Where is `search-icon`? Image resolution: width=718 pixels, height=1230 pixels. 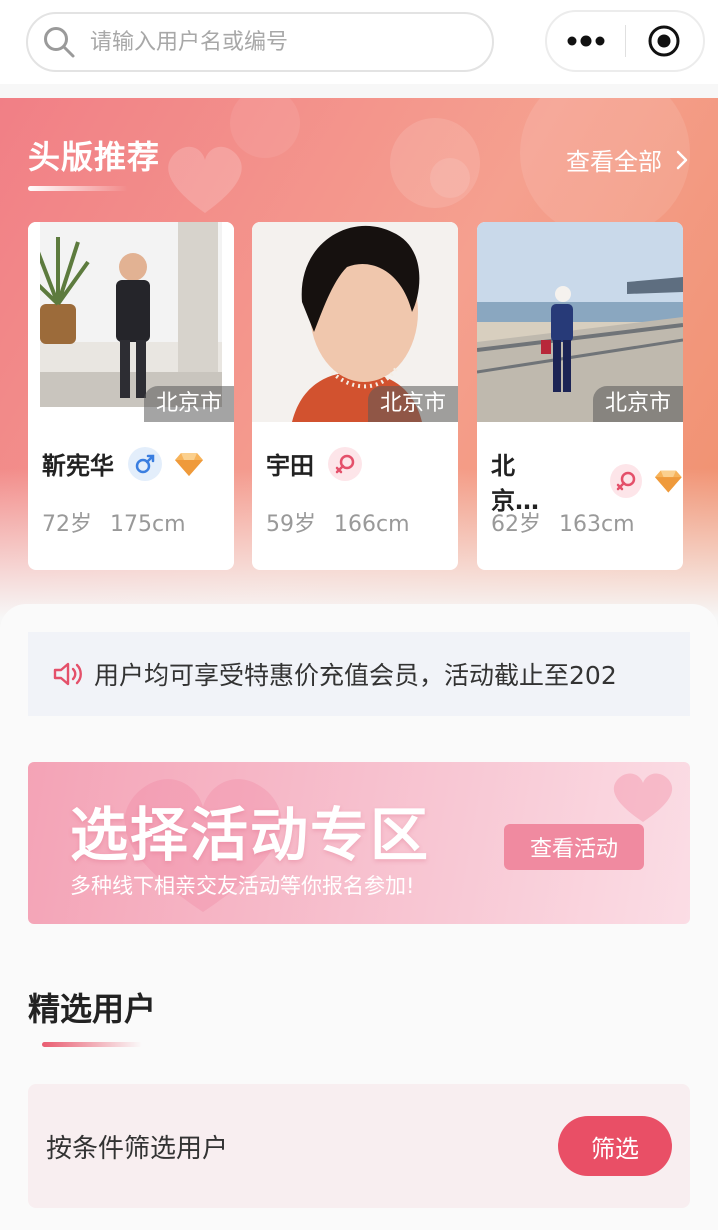
search-icon is located at coordinates (59, 42).